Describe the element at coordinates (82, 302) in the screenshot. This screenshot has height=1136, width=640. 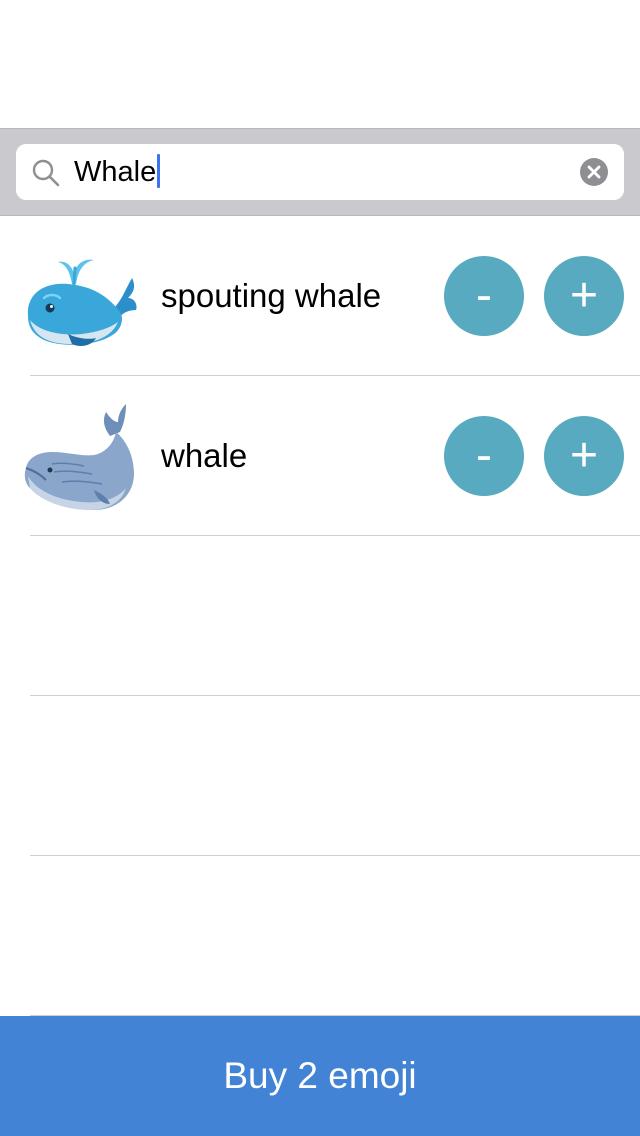
I see `spouting-whale-icon` at that location.